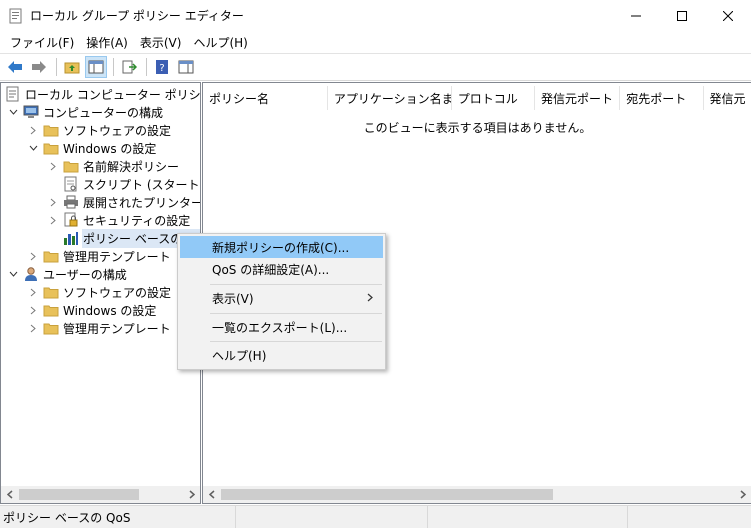  What do you see at coordinates (662, 98) in the screenshot?
I see `column-header-dest-port: 宛先ポート` at bounding box center [662, 98].